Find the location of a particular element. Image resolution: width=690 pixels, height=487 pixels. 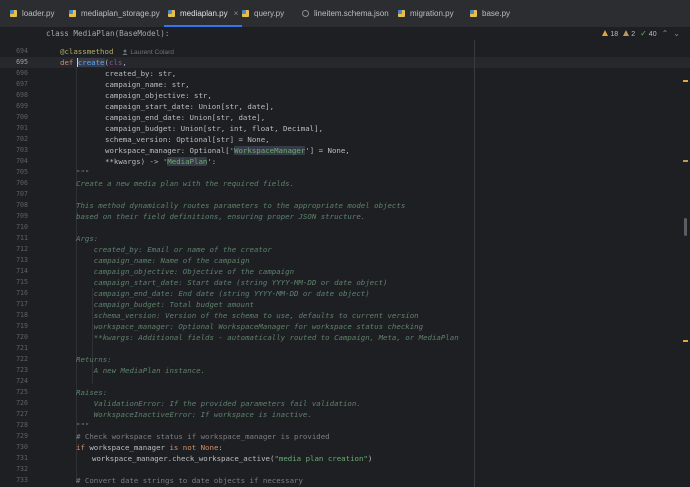

tab-lineitem-schema-json: lineitem.schema.json is located at coordinates (345, 13).